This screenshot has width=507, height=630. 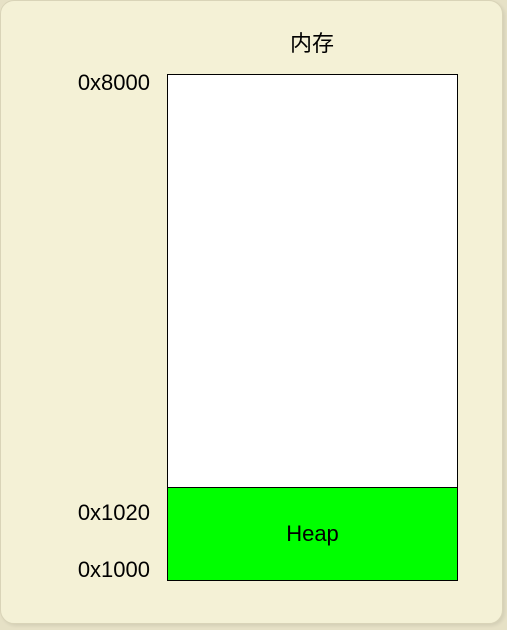 I want to click on heap-region: Heap, so click(x=312, y=533).